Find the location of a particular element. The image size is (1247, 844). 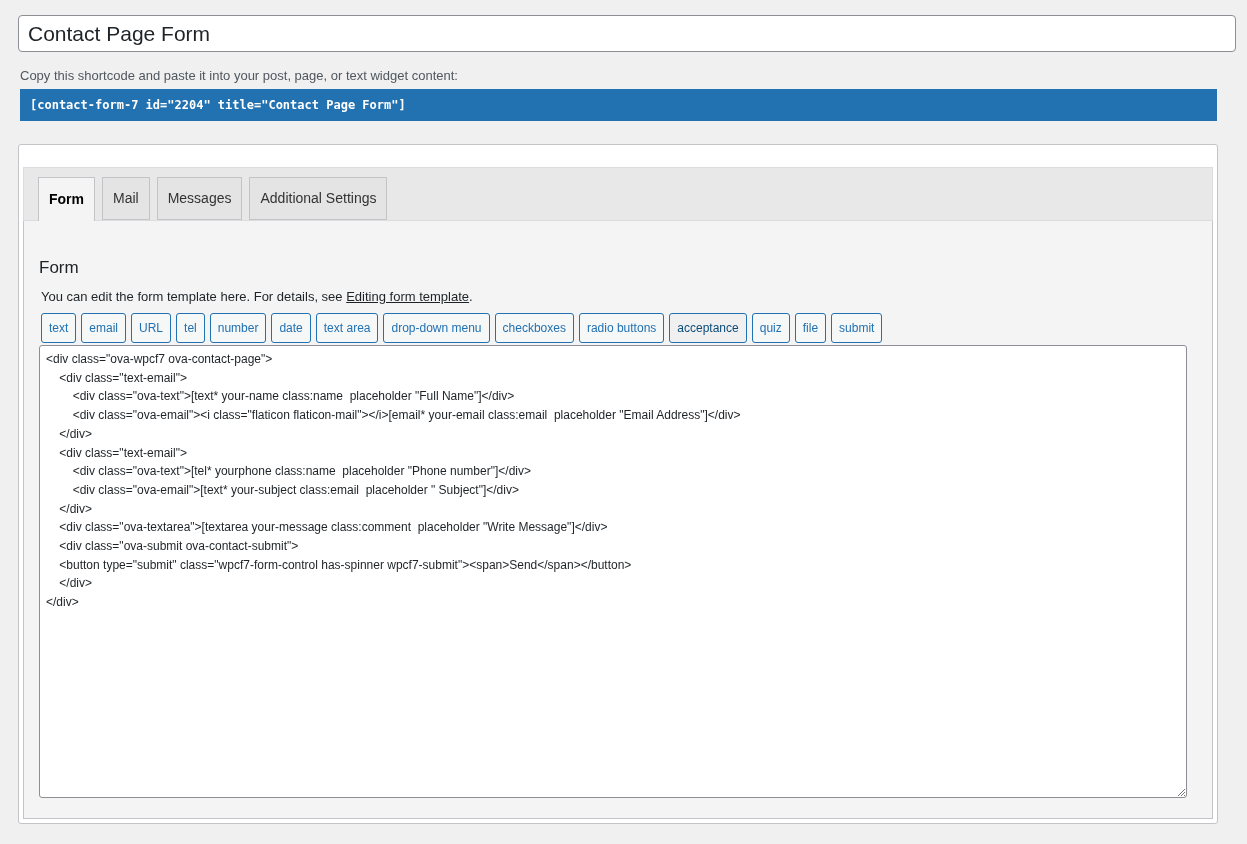

tag-button: radio buttons is located at coordinates (621, 328).